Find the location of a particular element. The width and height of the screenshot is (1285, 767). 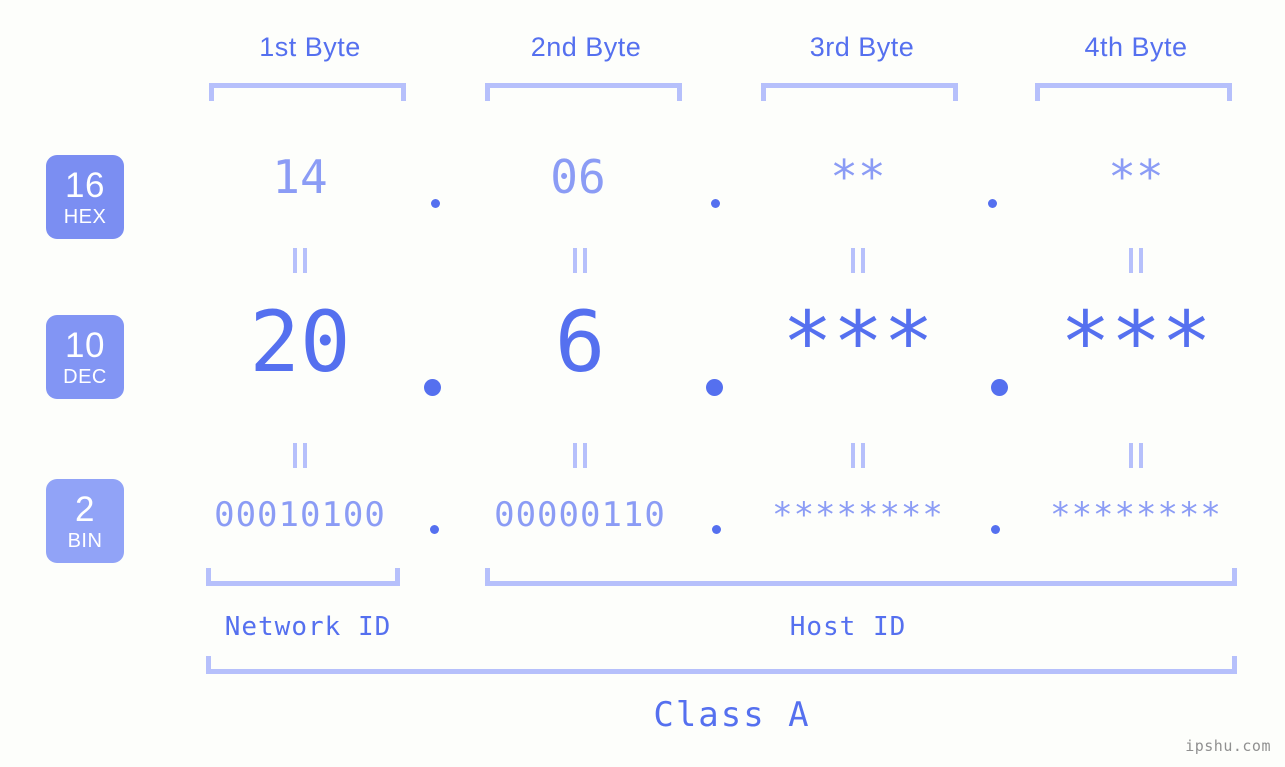

base-badge-bin-number: 2 is located at coordinates (85, 509).